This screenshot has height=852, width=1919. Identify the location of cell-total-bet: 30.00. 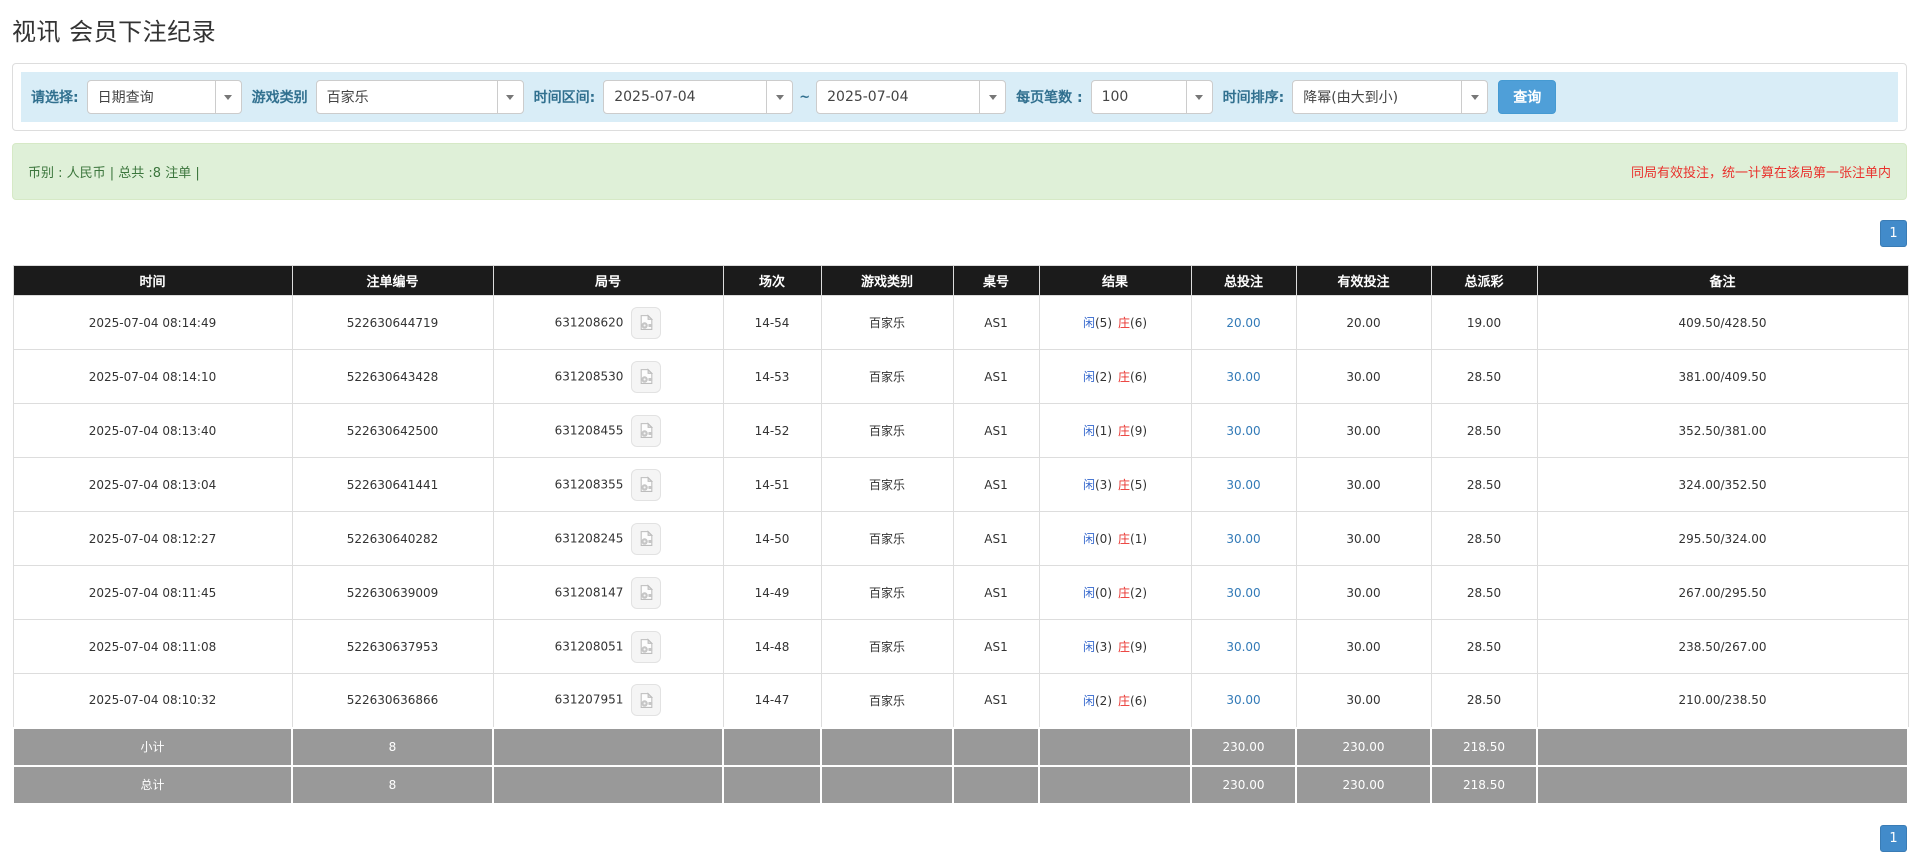
(1243, 430).